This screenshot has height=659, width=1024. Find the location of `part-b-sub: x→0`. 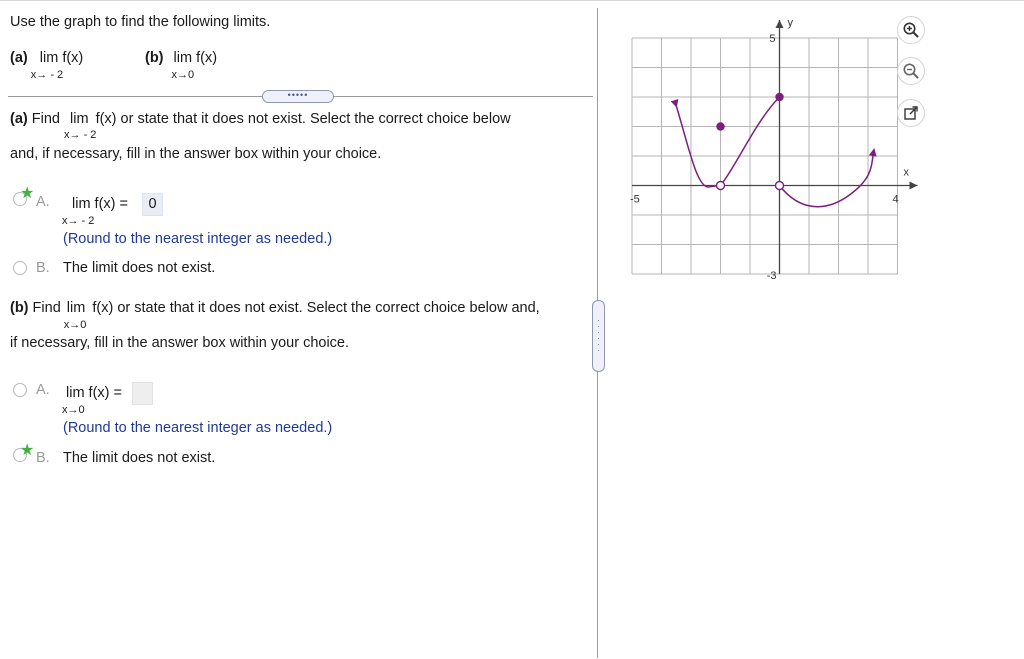

part-b-sub: x→0 is located at coordinates (75, 325).